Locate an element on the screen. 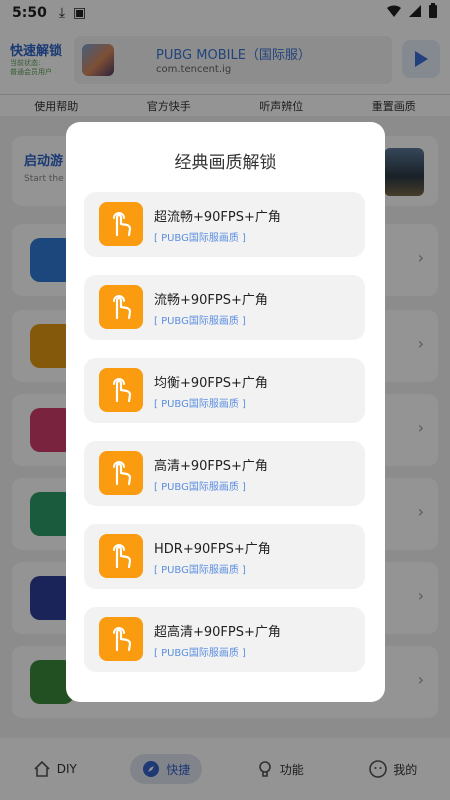 The width and height of the screenshot is (450, 800). quality-option: 高清+90FPS+广角 [ PUBG国际服画质 ] is located at coordinates (224, 473).